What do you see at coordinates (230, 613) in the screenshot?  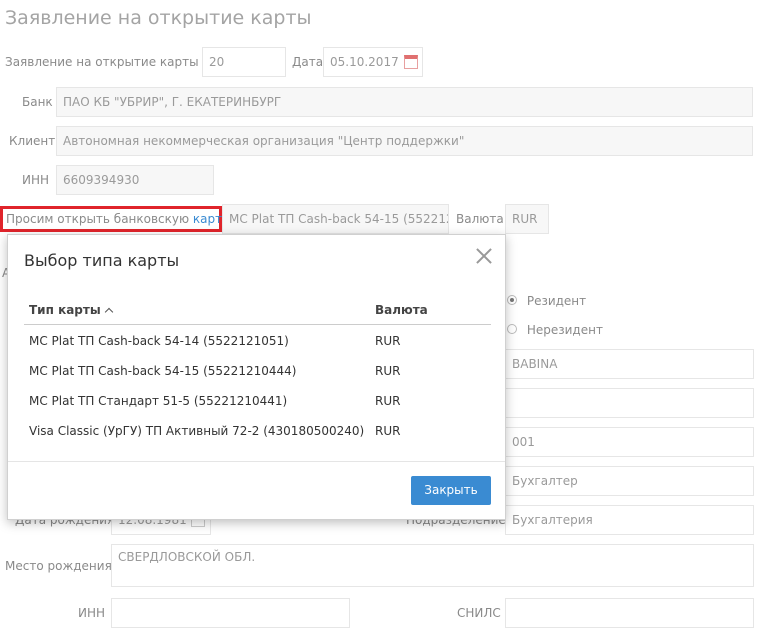 I see `employee-inn-field` at bounding box center [230, 613].